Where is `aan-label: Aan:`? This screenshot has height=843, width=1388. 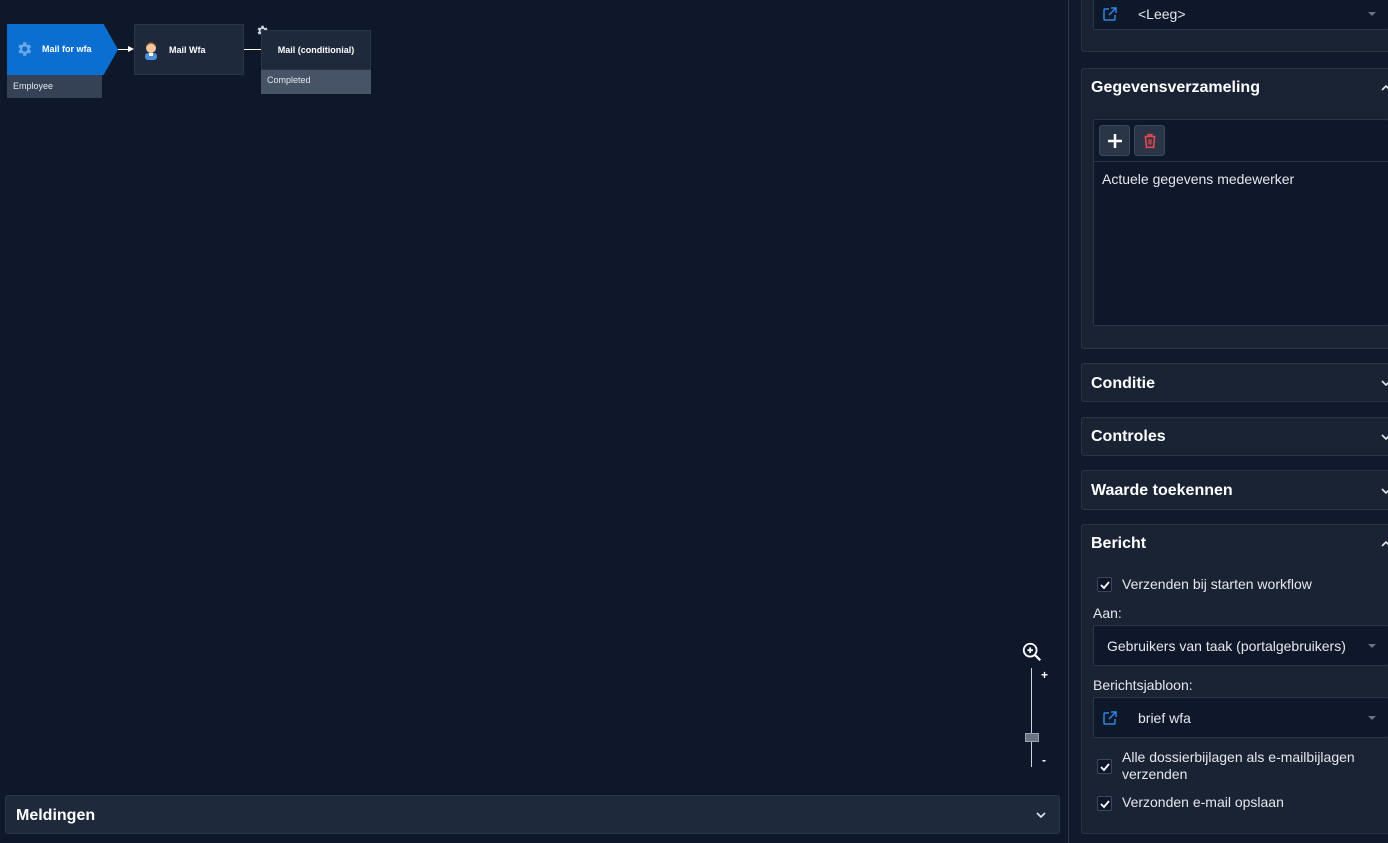
aan-label: Aan: is located at coordinates (1107, 613).